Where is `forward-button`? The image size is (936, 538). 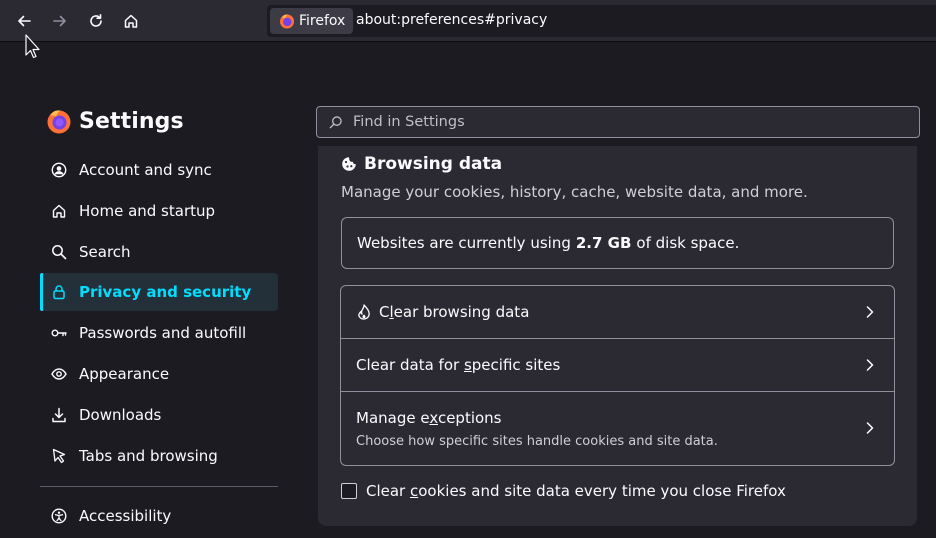 forward-button is located at coordinates (60, 21).